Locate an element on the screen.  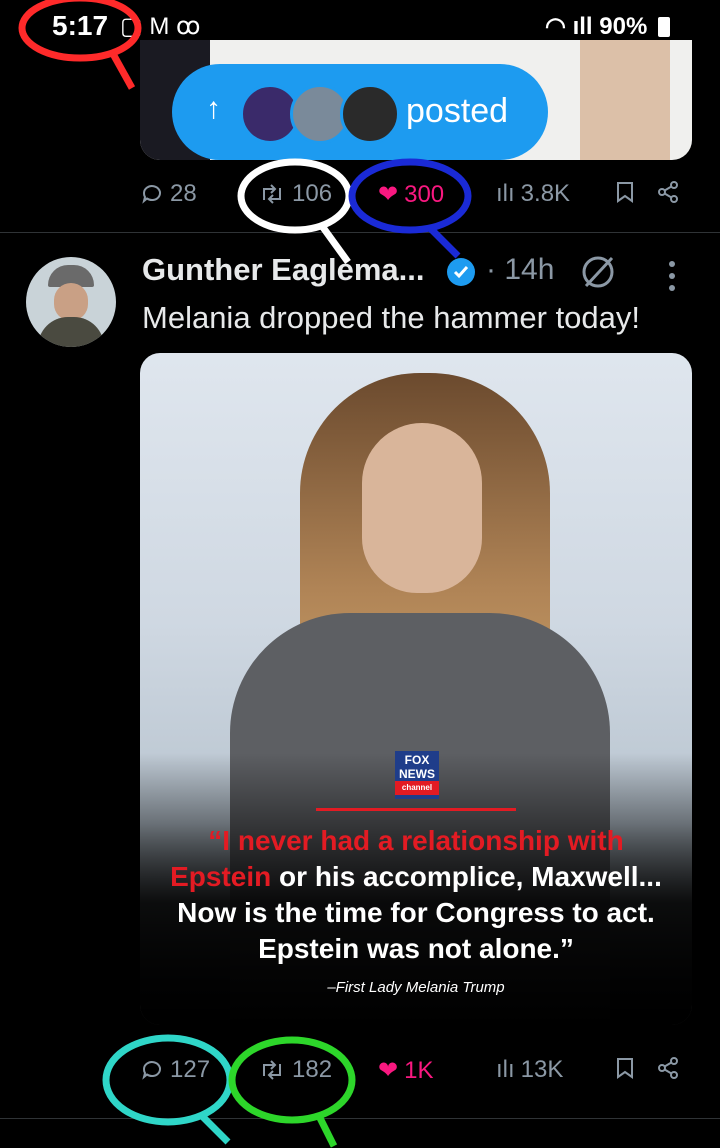
views-button: ılı 13K is located at coordinates (529, 1070).